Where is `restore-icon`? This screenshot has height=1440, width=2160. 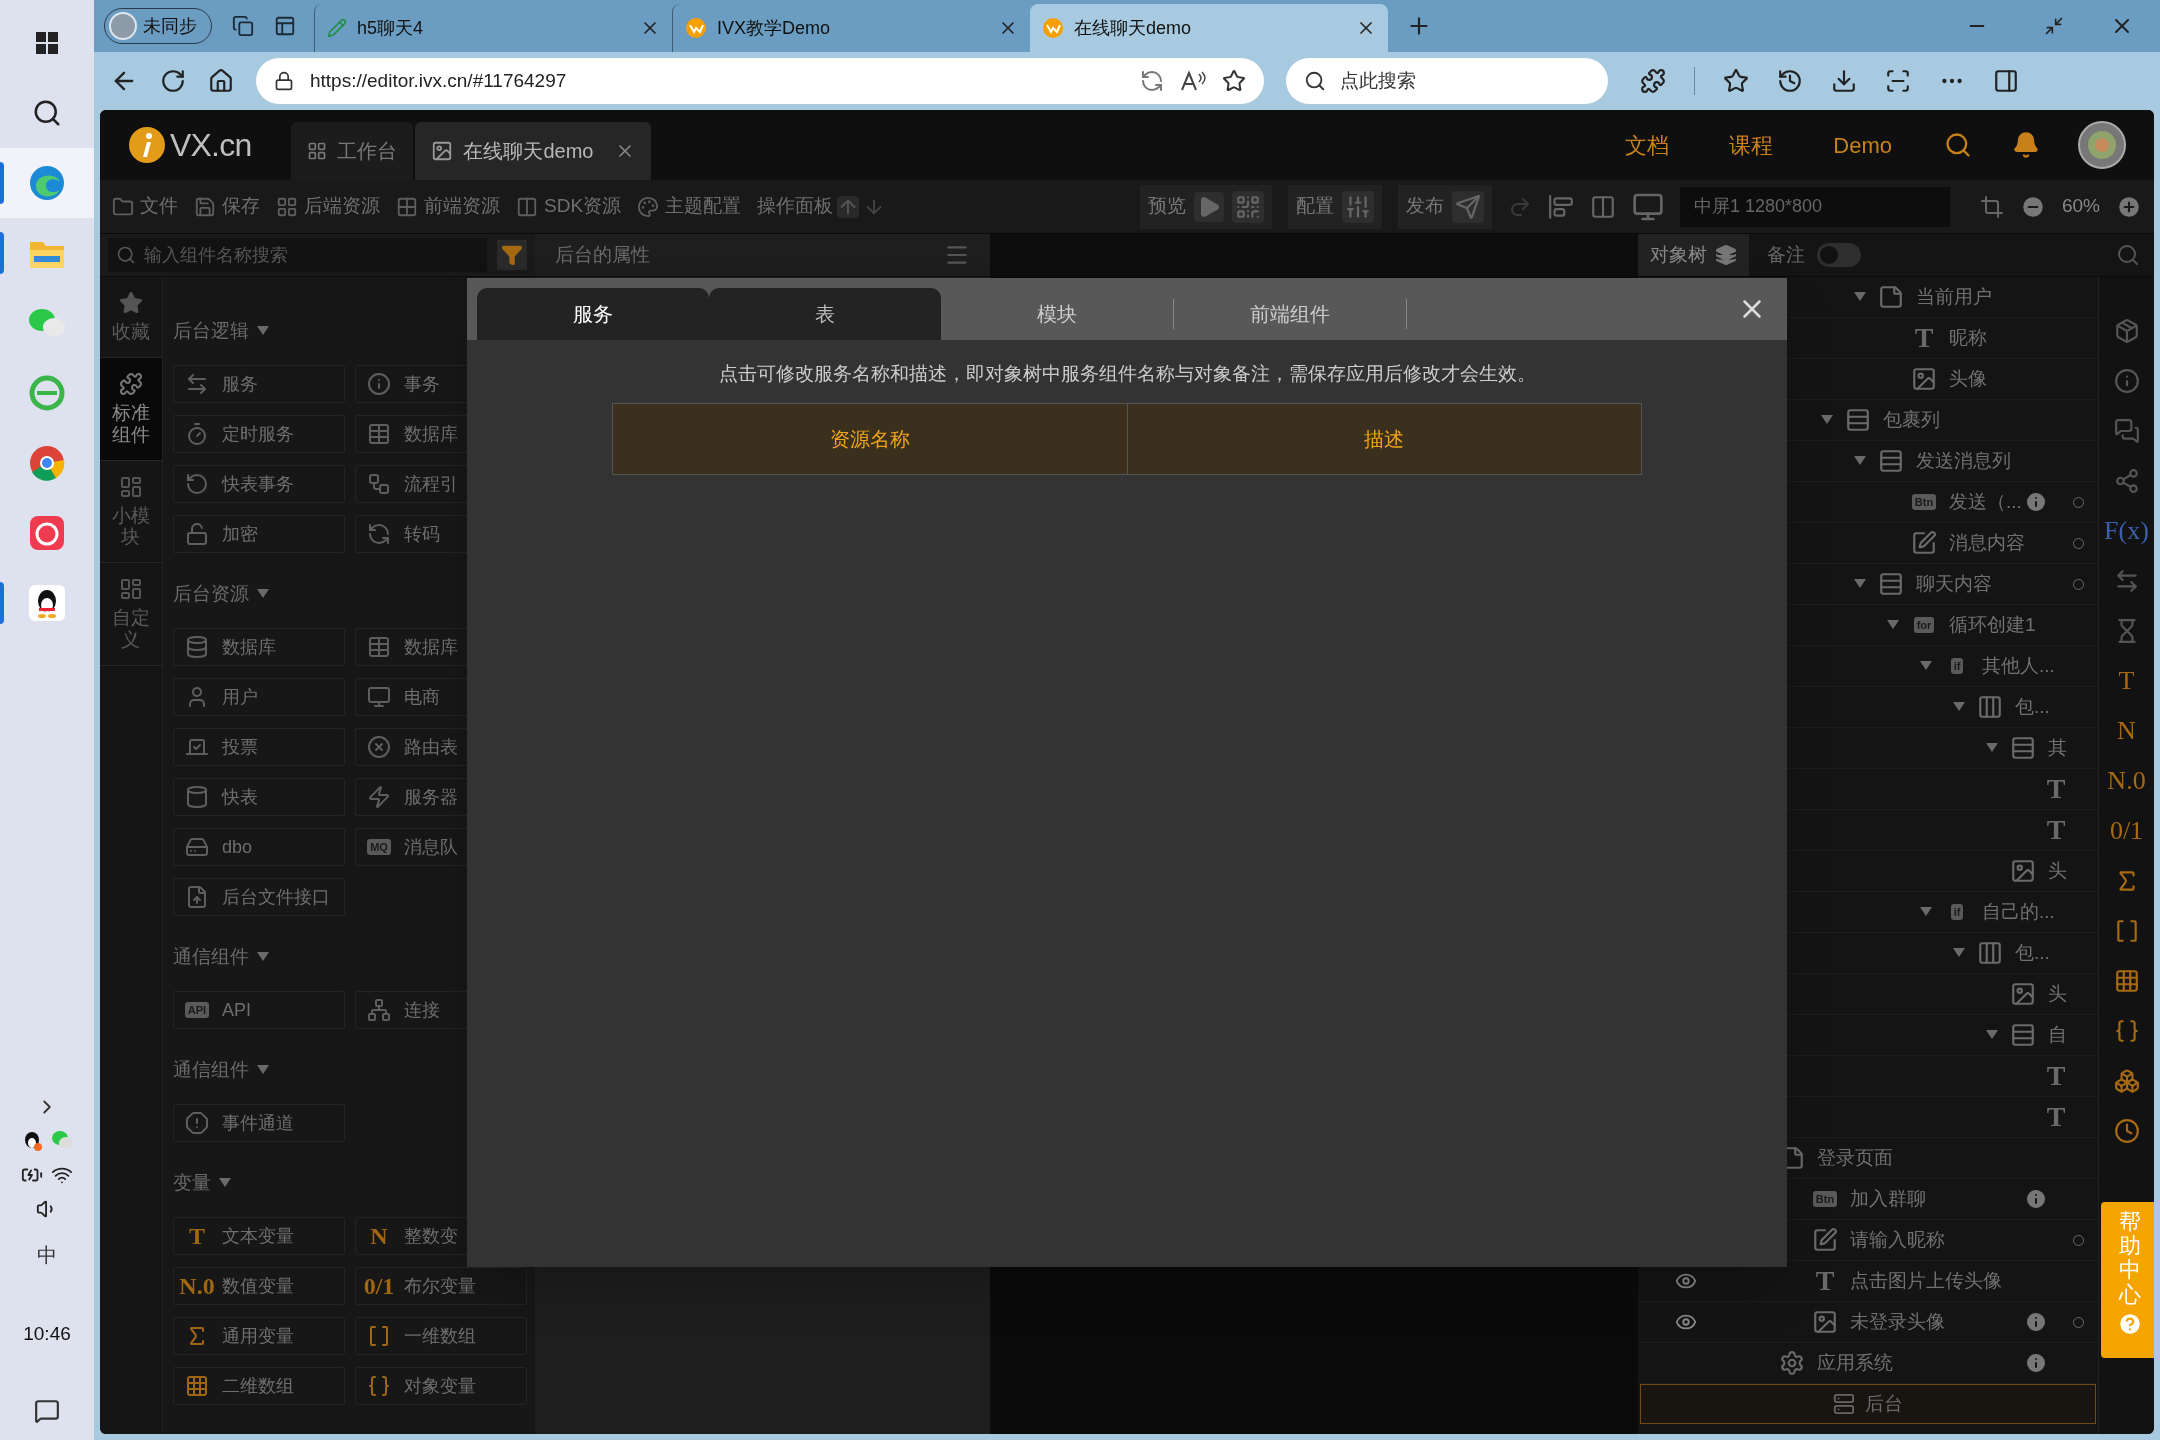
restore-icon is located at coordinates (2054, 26).